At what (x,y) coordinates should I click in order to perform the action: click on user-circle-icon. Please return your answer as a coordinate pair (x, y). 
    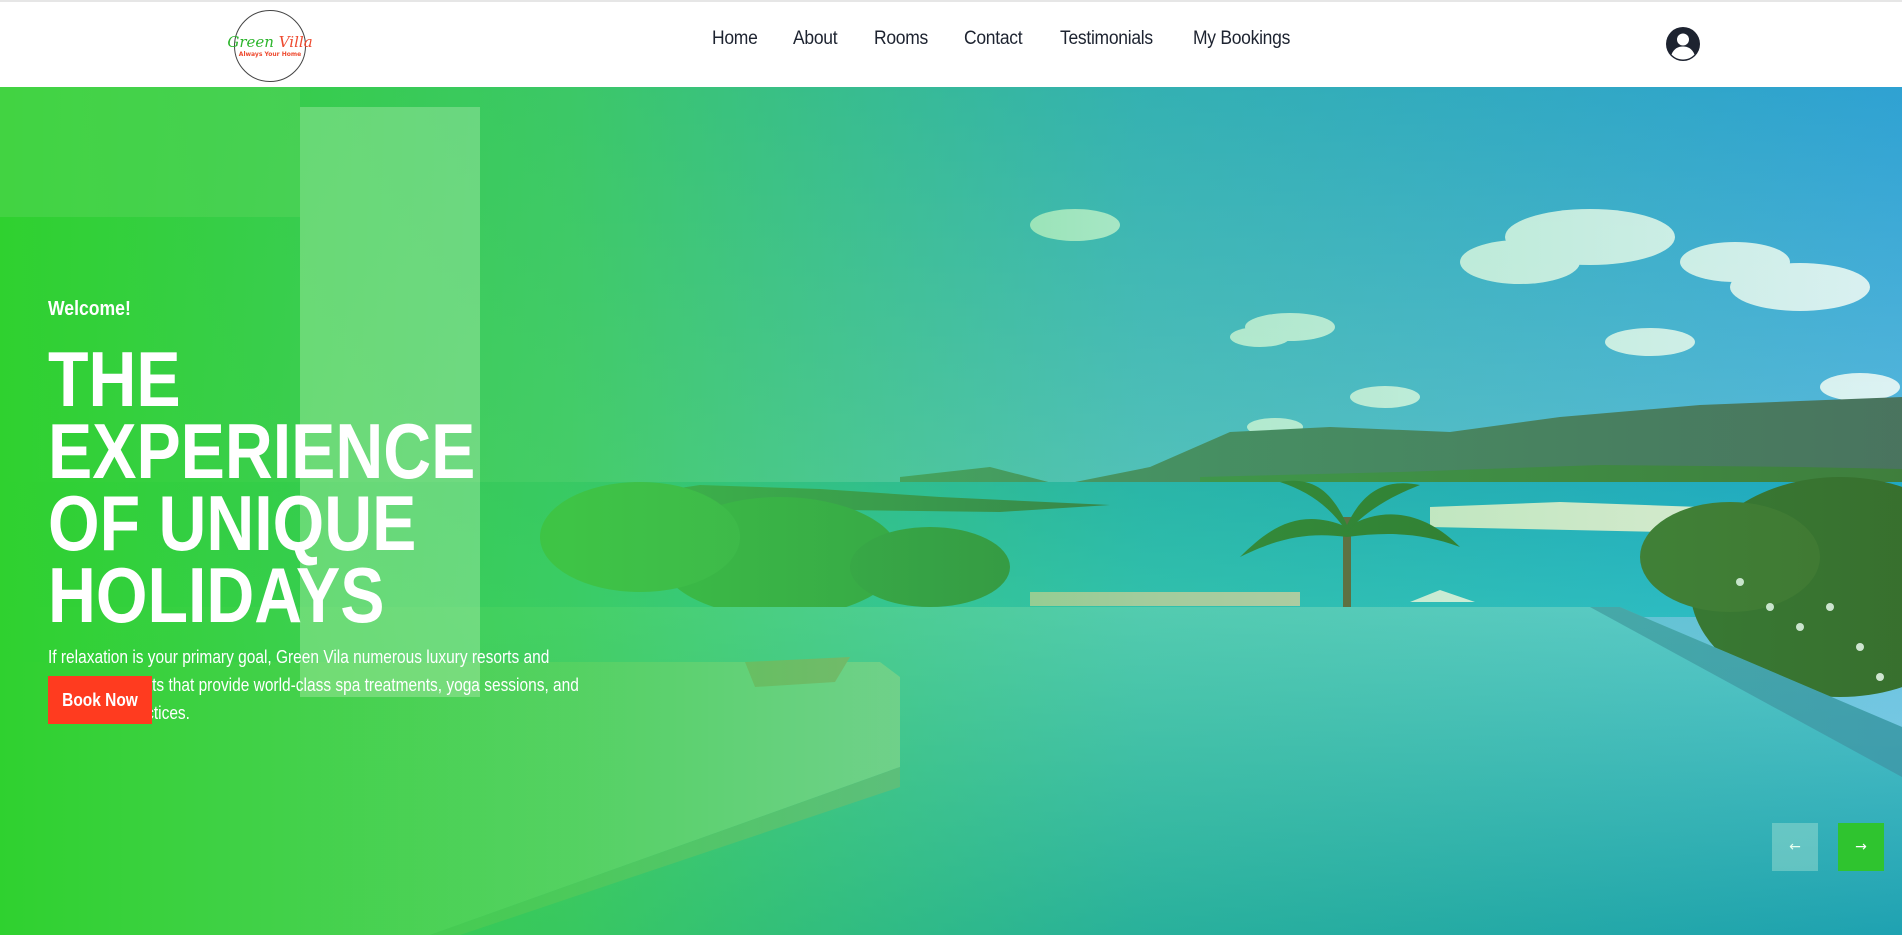
    Looking at the image, I should click on (1683, 44).